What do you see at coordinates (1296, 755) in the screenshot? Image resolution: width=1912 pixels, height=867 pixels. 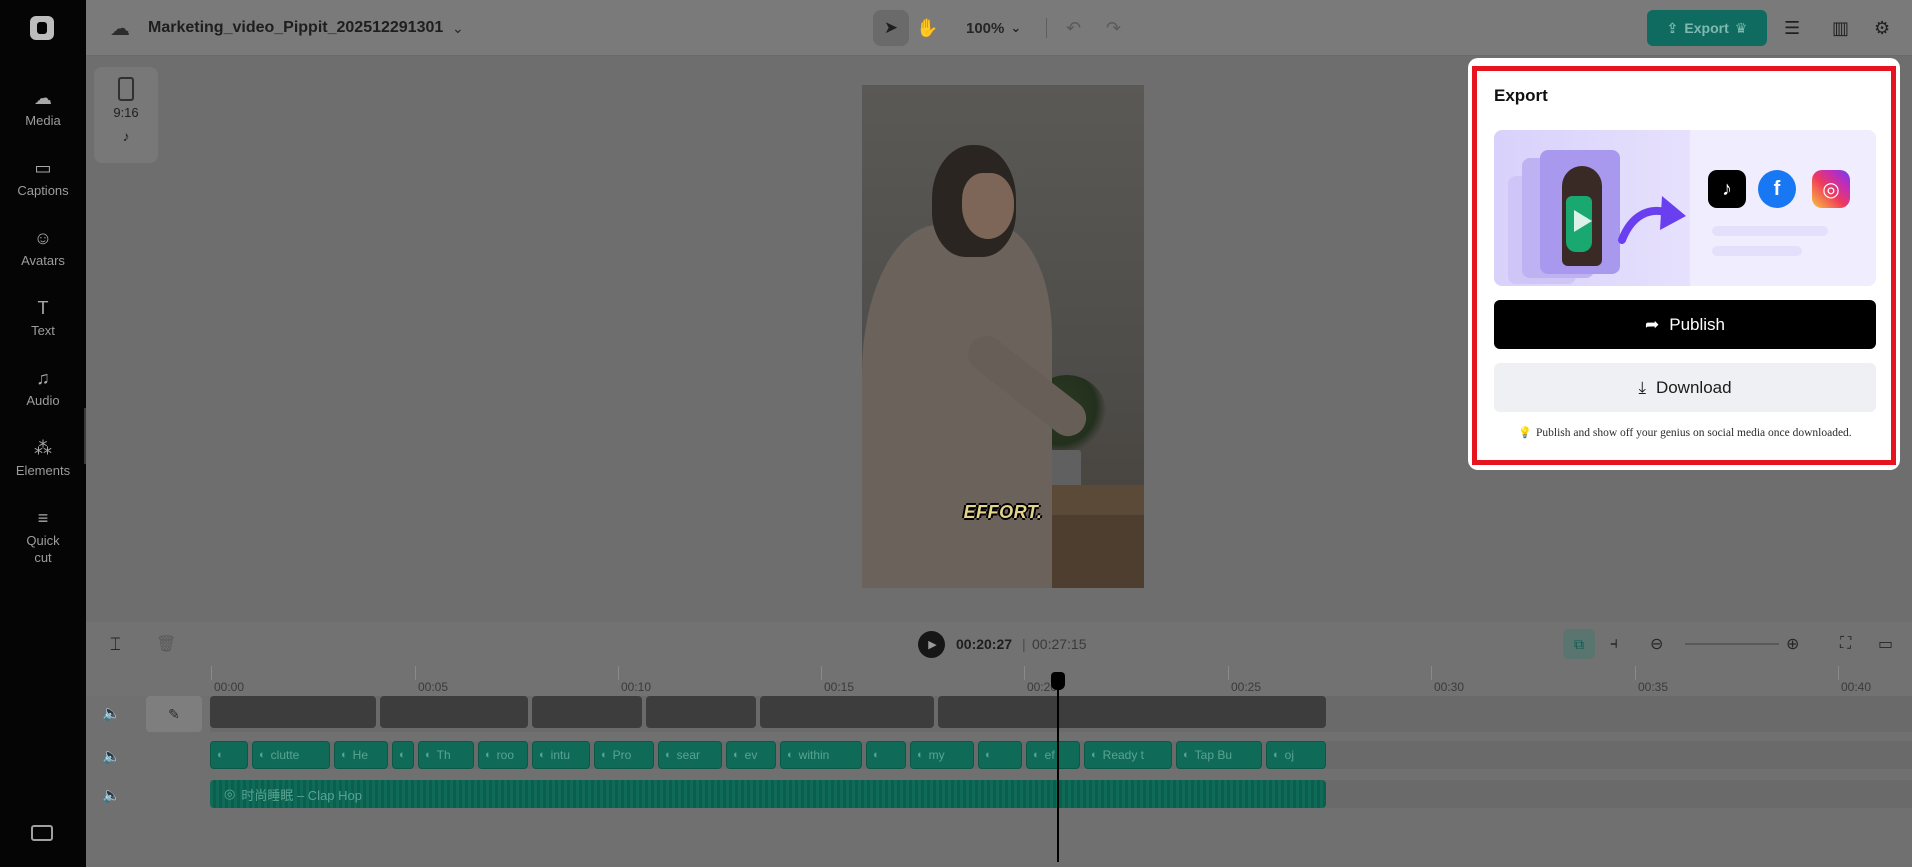 I see `caption-clip: ◐ oj` at bounding box center [1296, 755].